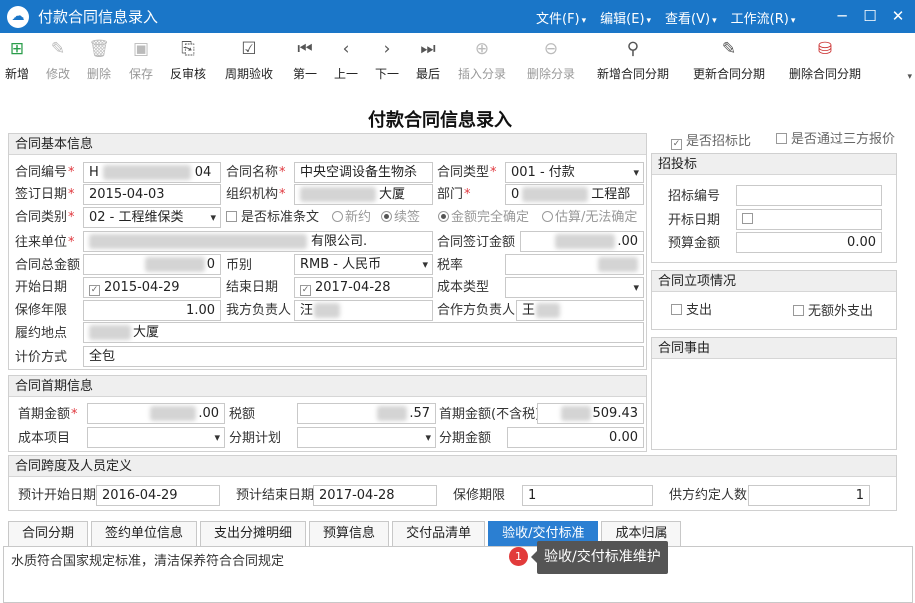 The image size is (915, 603). I want to click on cost-item-select, so click(156, 437).